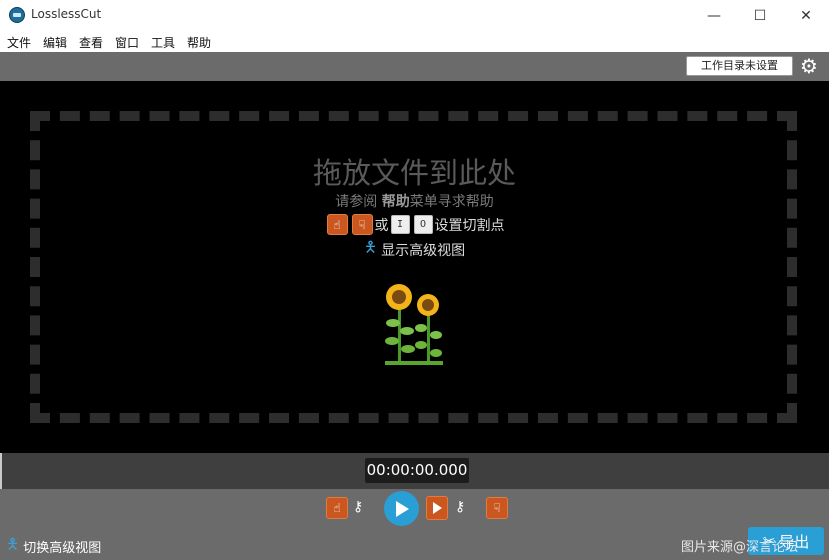 The height and width of the screenshot is (560, 829). I want to click on menu-window: 窗口, so click(127, 42).